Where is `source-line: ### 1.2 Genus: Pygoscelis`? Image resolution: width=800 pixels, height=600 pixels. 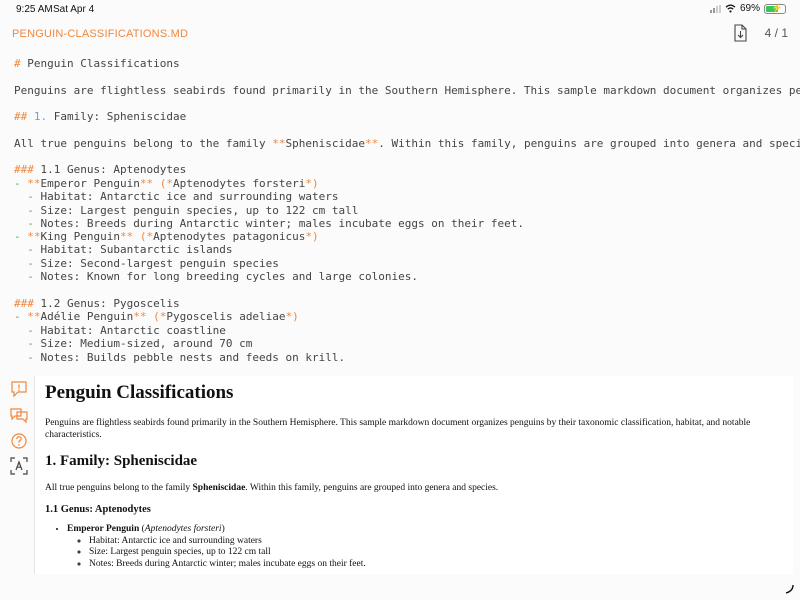
source-line: ### 1.2 Genus: Pygoscelis is located at coordinates (97, 304).